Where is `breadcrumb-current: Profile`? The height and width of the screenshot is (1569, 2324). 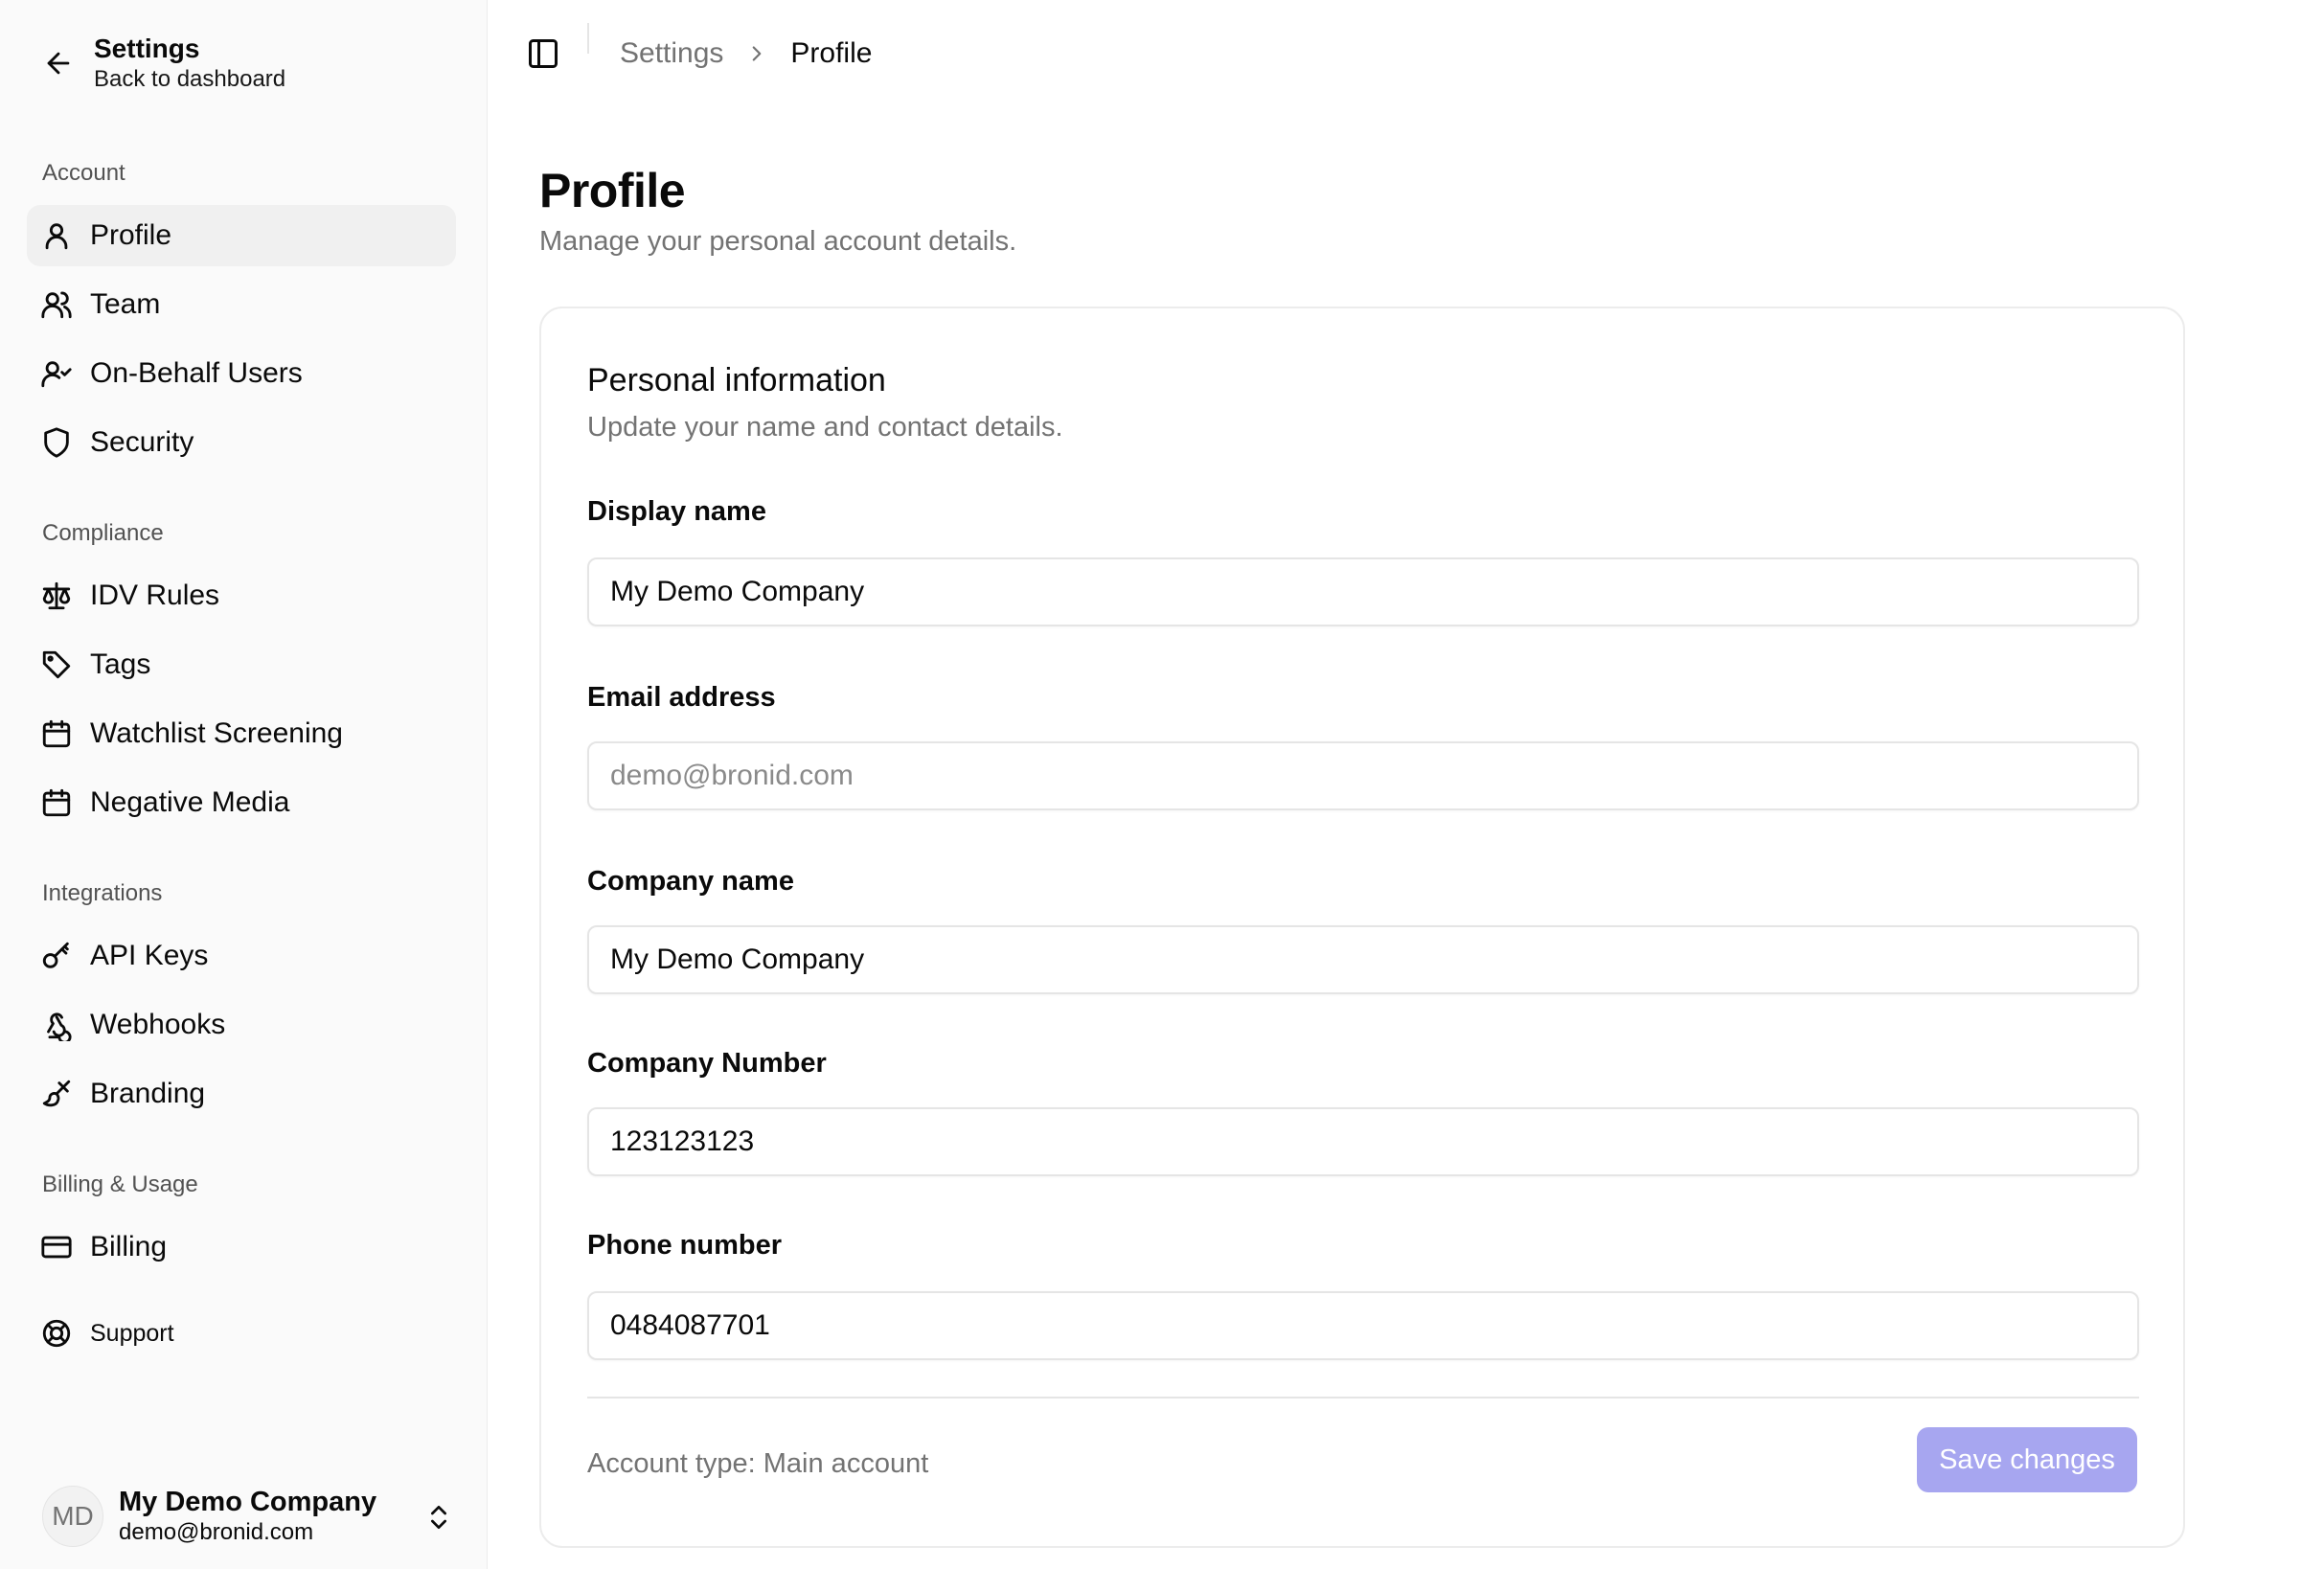 breadcrumb-current: Profile is located at coordinates (831, 53).